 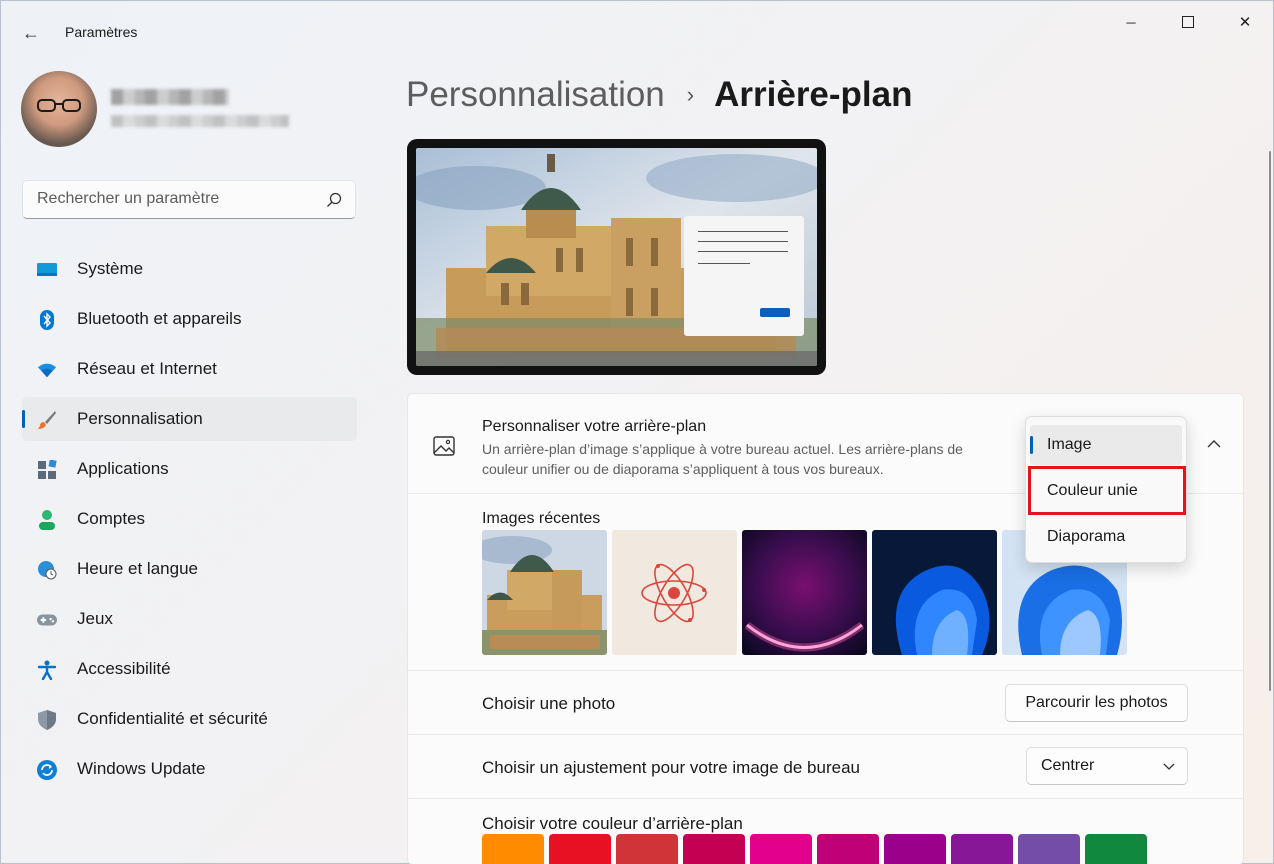 What do you see at coordinates (147, 368) in the screenshot?
I see `sidebar-item-label: Réseau et Internet` at bounding box center [147, 368].